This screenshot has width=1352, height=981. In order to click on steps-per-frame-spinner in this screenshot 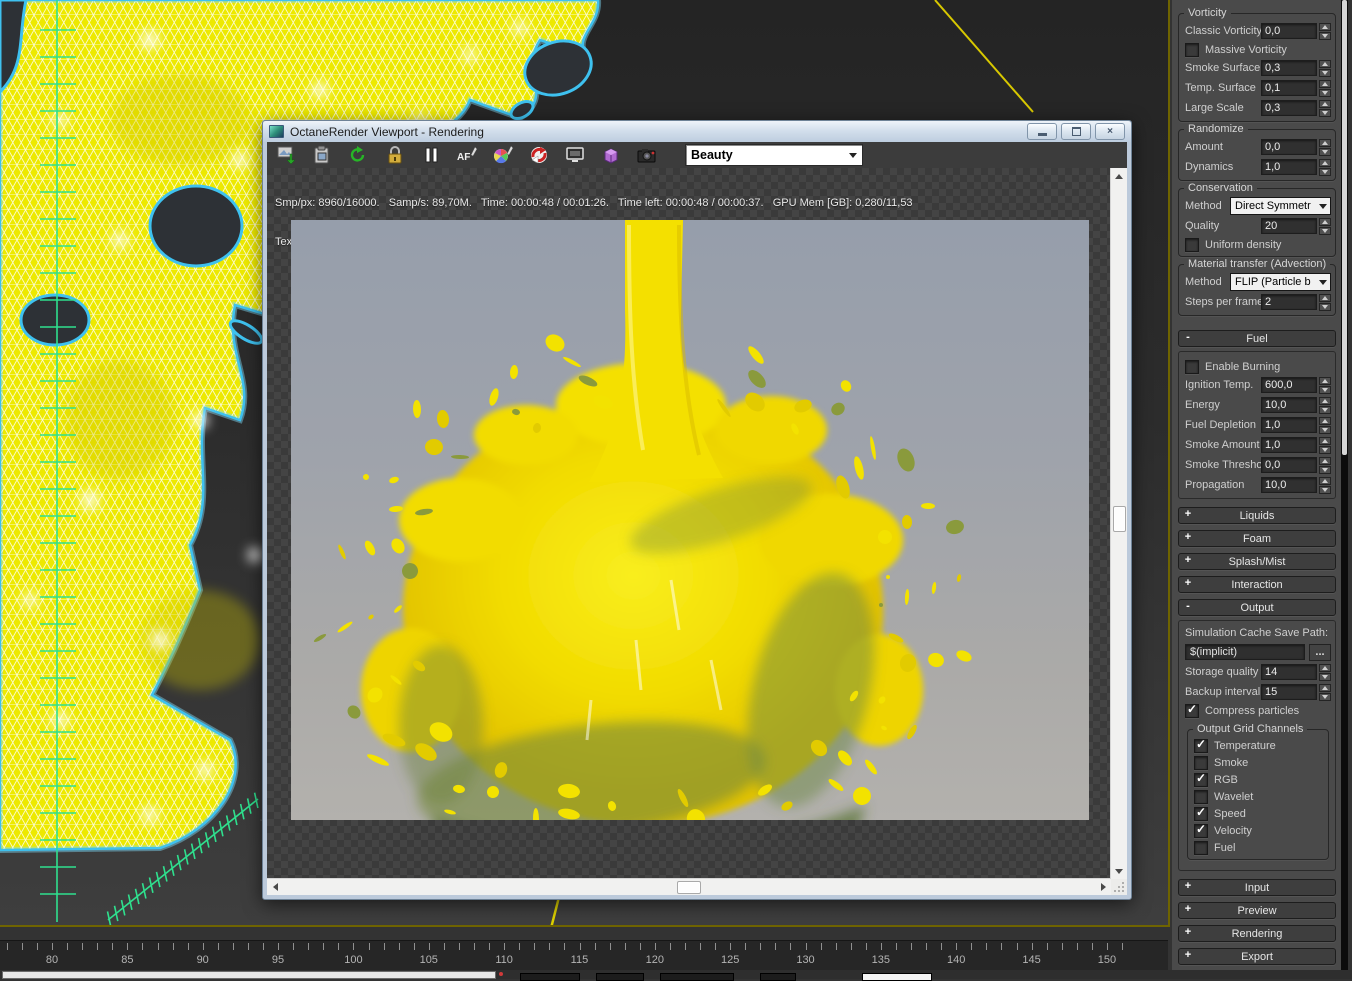, I will do `click(1325, 302)`.